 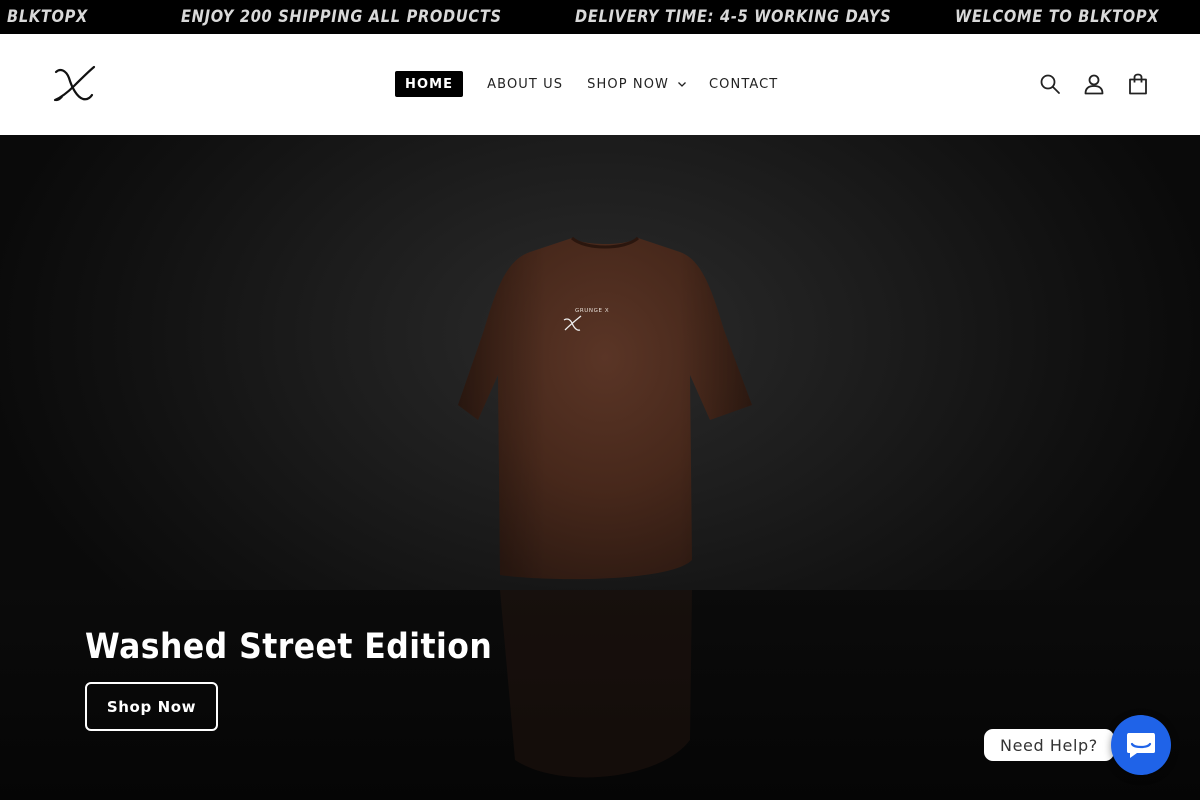 I want to click on chat-icon, so click(x=1141, y=745).